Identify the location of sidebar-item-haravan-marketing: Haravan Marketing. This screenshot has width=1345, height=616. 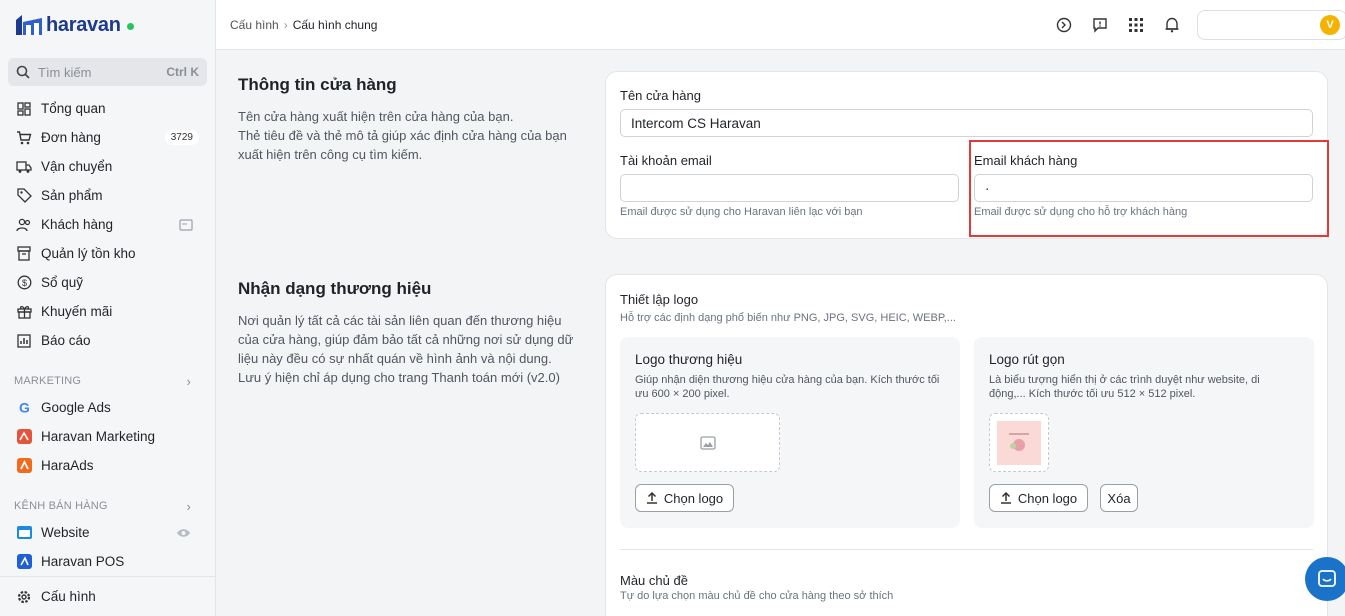
(107, 436).